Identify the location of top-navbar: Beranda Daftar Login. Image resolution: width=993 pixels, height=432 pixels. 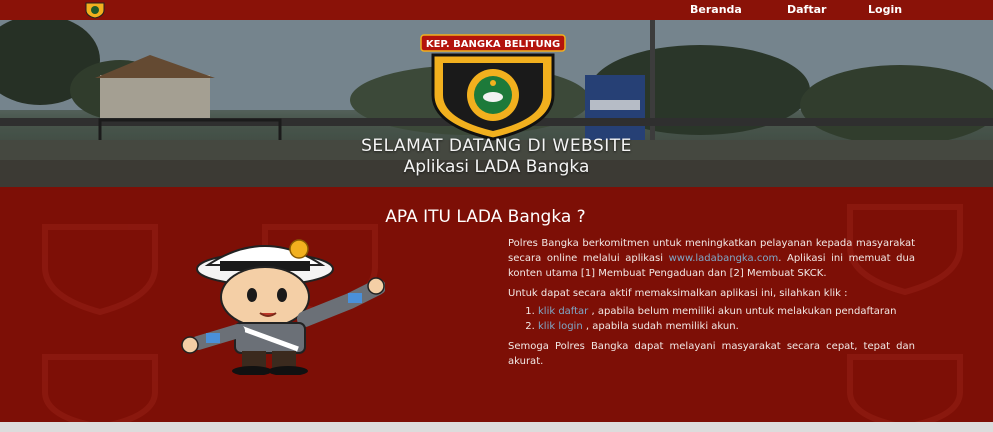
(496, 10).